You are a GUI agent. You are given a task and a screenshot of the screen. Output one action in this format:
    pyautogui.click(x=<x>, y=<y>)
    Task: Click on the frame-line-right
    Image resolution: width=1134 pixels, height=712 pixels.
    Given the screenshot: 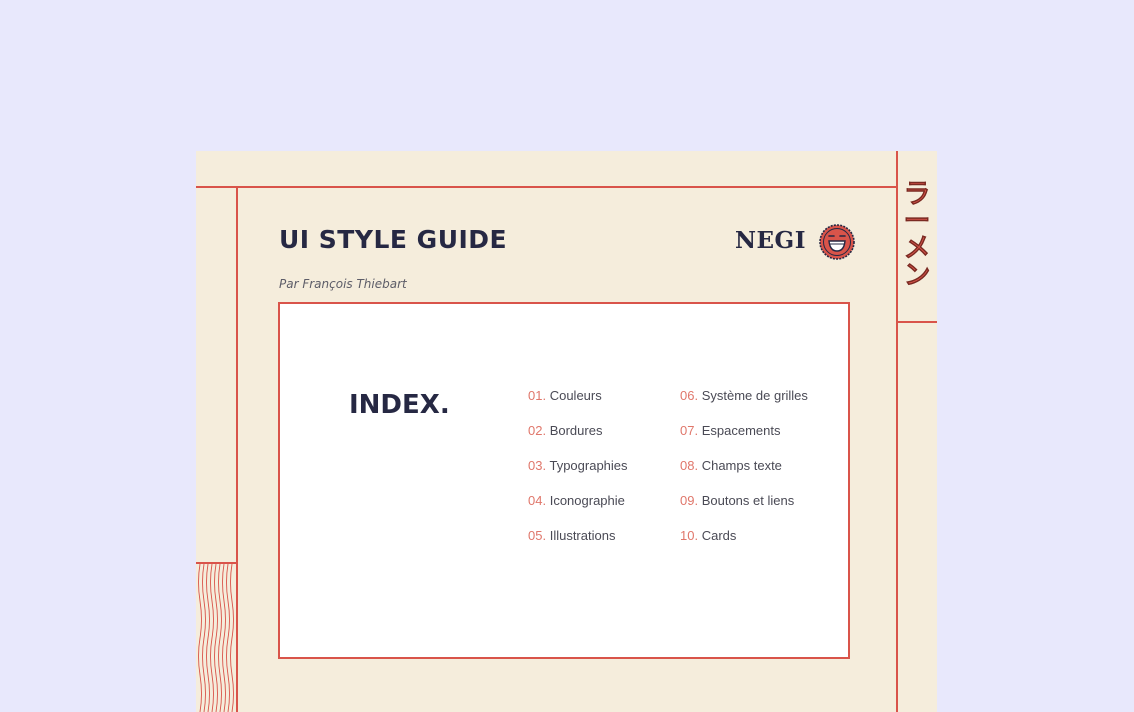 What is the action you would take?
    pyautogui.click(x=897, y=431)
    